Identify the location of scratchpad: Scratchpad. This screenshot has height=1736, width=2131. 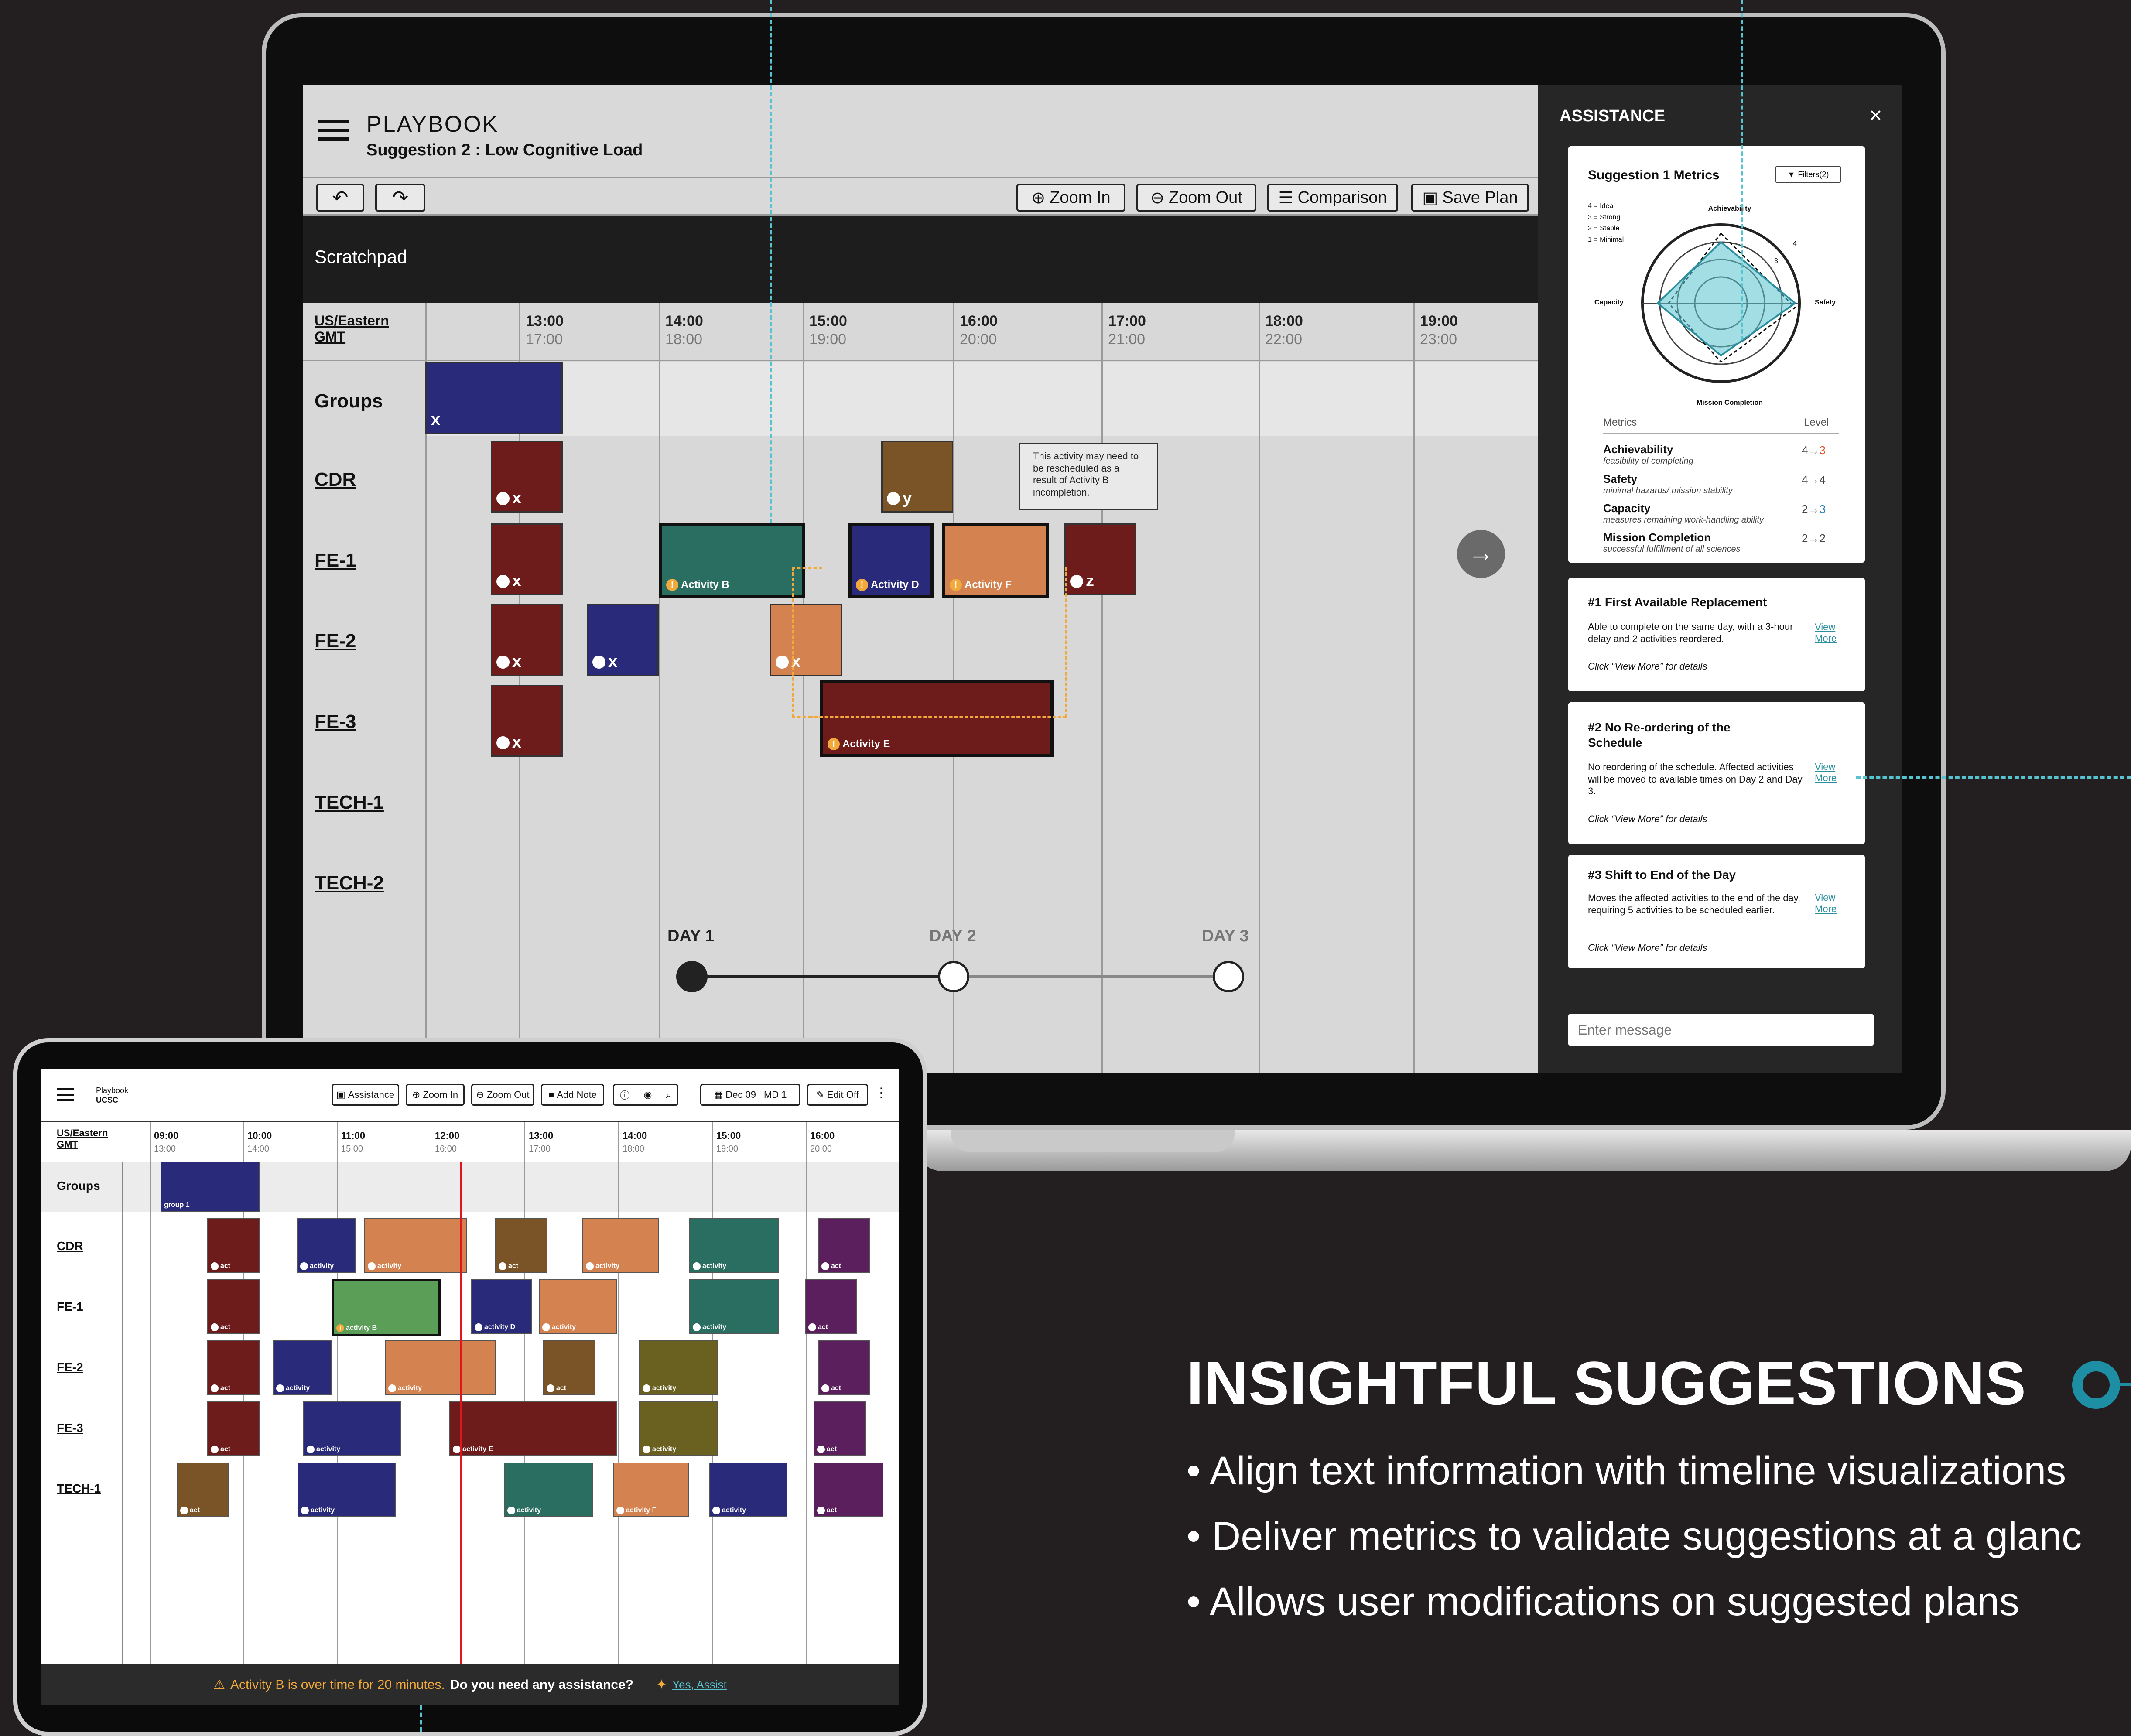
(920, 259).